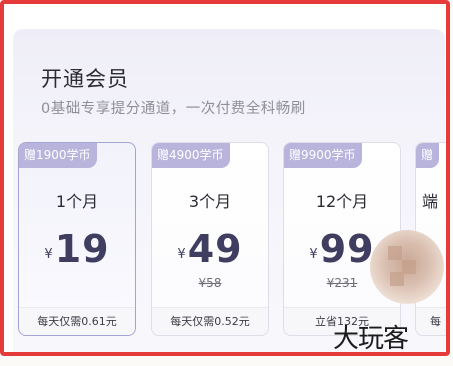 The image size is (453, 366). I want to click on plan-price: ¥19, so click(77, 249).